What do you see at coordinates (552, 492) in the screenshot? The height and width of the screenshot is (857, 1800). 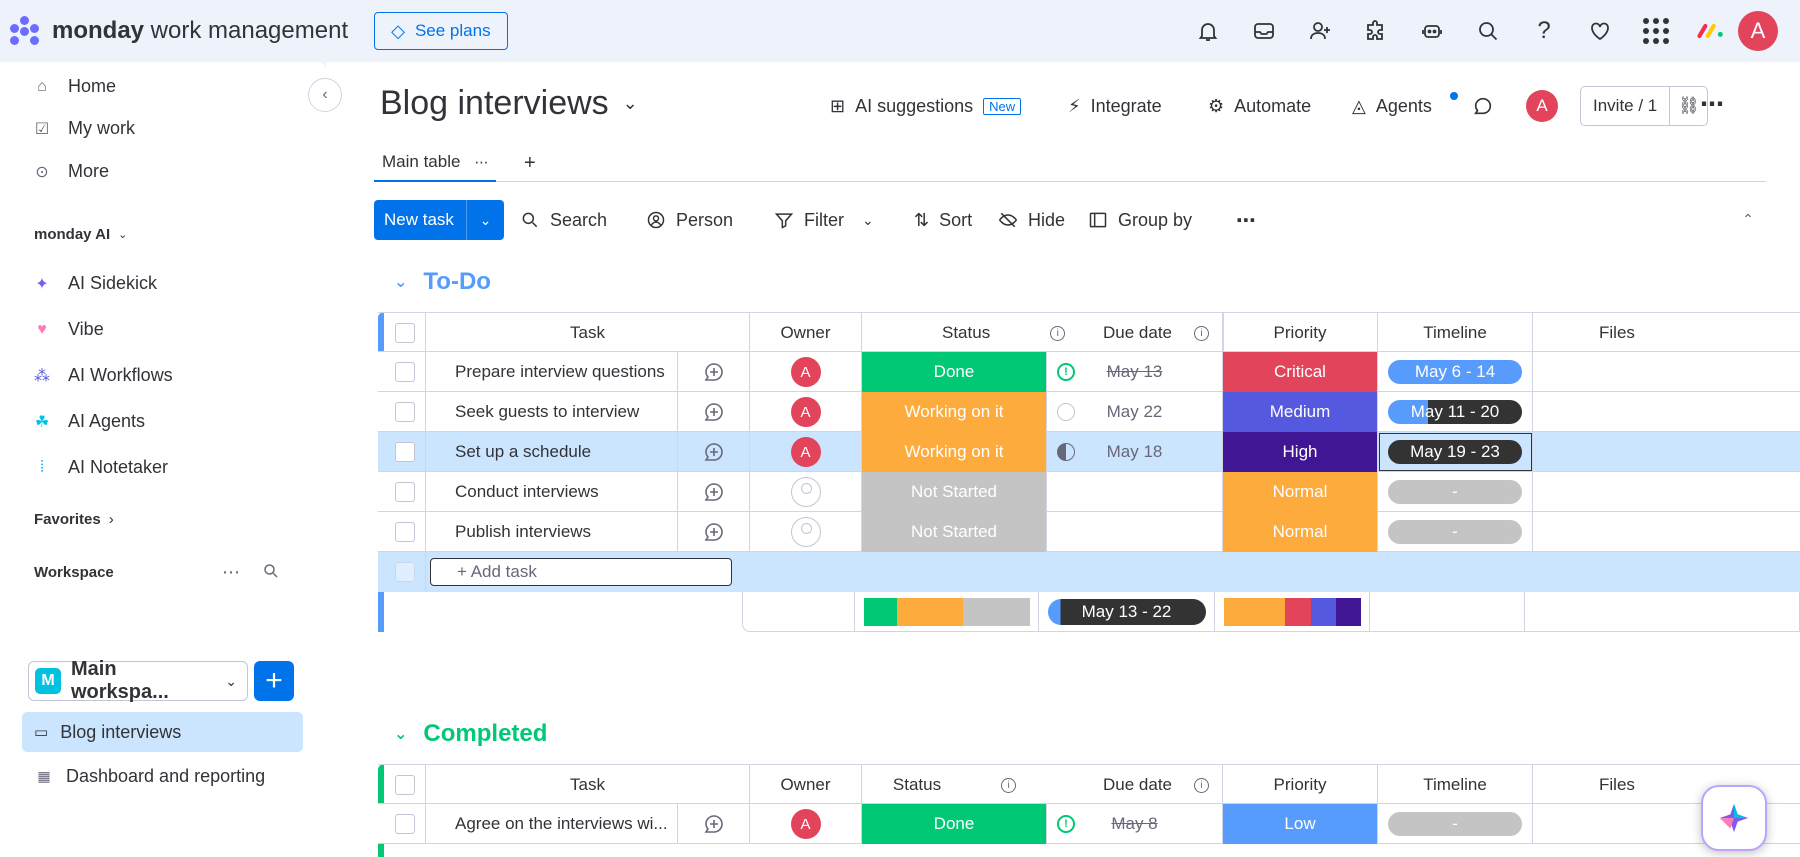 I see `task-name-cell: Conduct interviews` at bounding box center [552, 492].